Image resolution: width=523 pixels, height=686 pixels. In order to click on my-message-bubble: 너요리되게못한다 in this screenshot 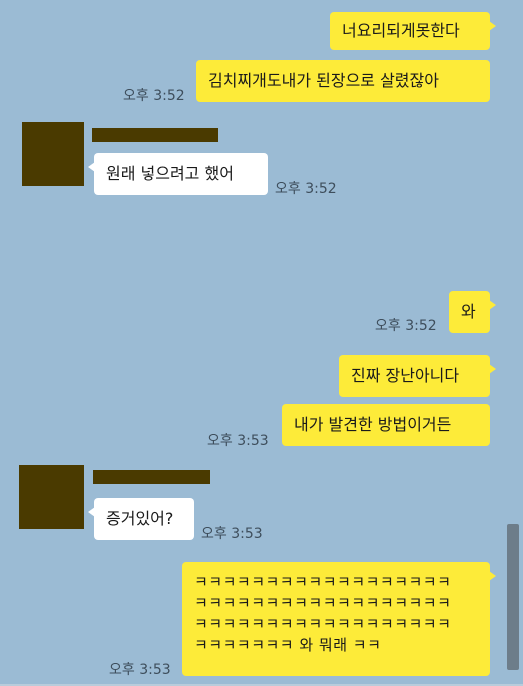, I will do `click(413, 31)`.